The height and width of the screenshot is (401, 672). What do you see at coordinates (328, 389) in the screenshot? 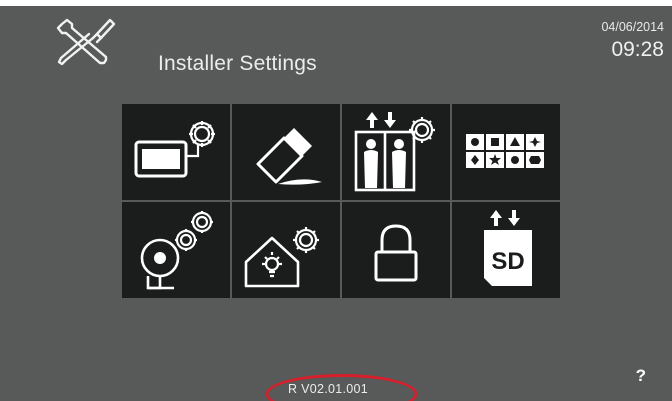
I see `version-label: R V02.01.001` at bounding box center [328, 389].